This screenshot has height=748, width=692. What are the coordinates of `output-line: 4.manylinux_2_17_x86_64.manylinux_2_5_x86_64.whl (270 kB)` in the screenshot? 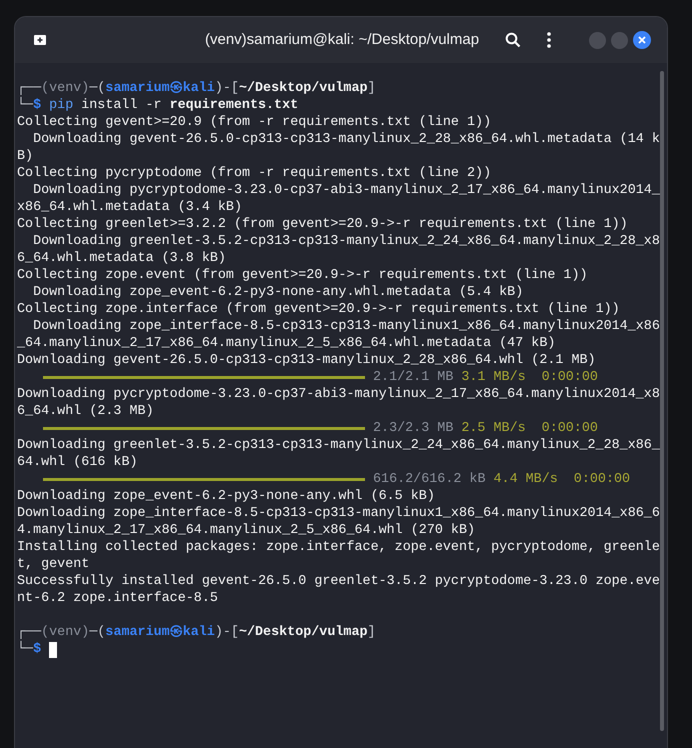 It's located at (246, 530).